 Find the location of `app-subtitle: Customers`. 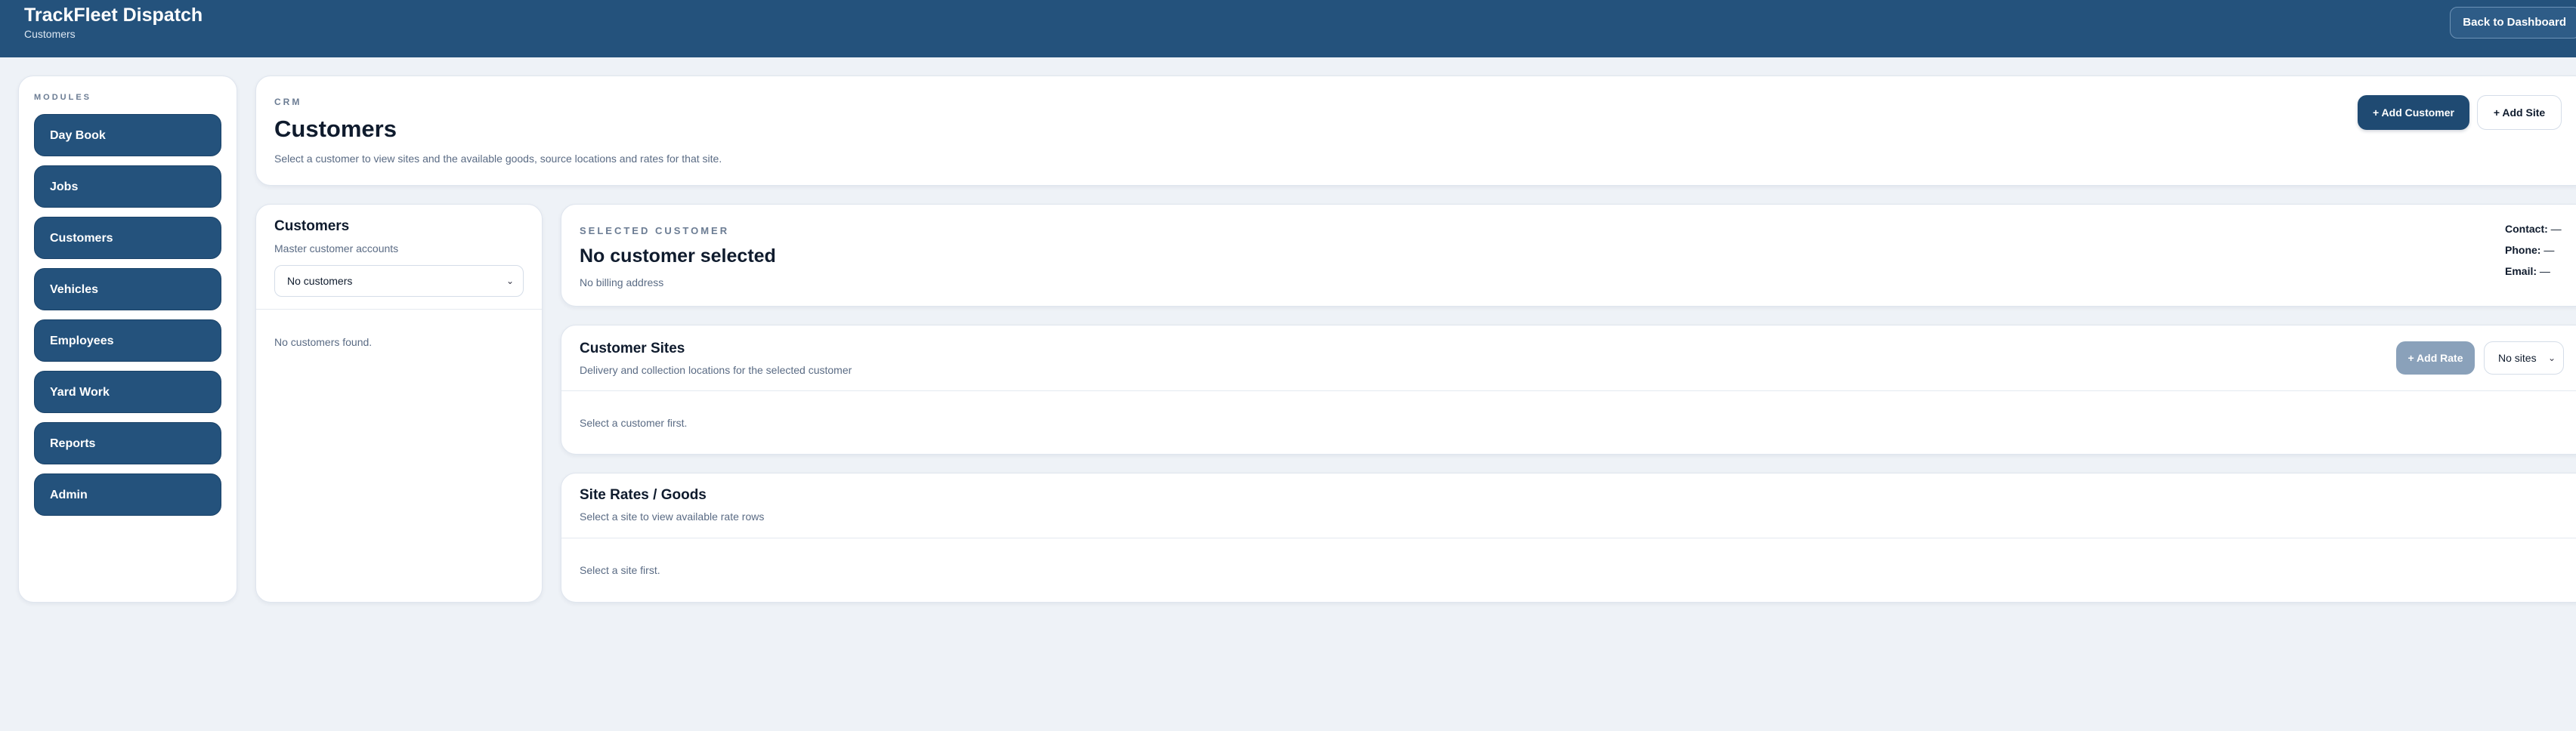

app-subtitle: Customers is located at coordinates (50, 34).